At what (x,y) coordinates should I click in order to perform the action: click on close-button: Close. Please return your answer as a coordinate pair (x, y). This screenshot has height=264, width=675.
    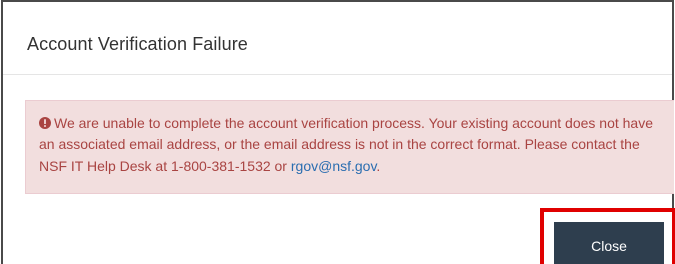
    Looking at the image, I should click on (609, 243).